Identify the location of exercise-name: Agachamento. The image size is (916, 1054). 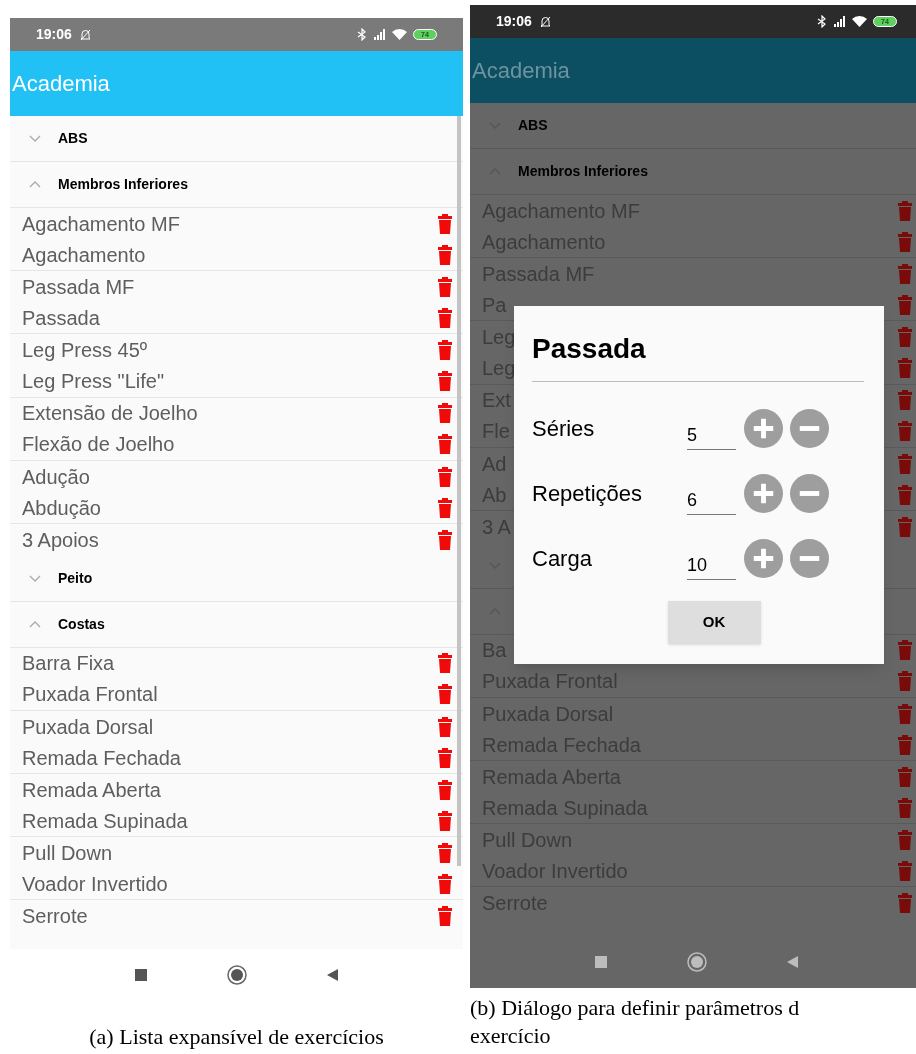
(84, 254).